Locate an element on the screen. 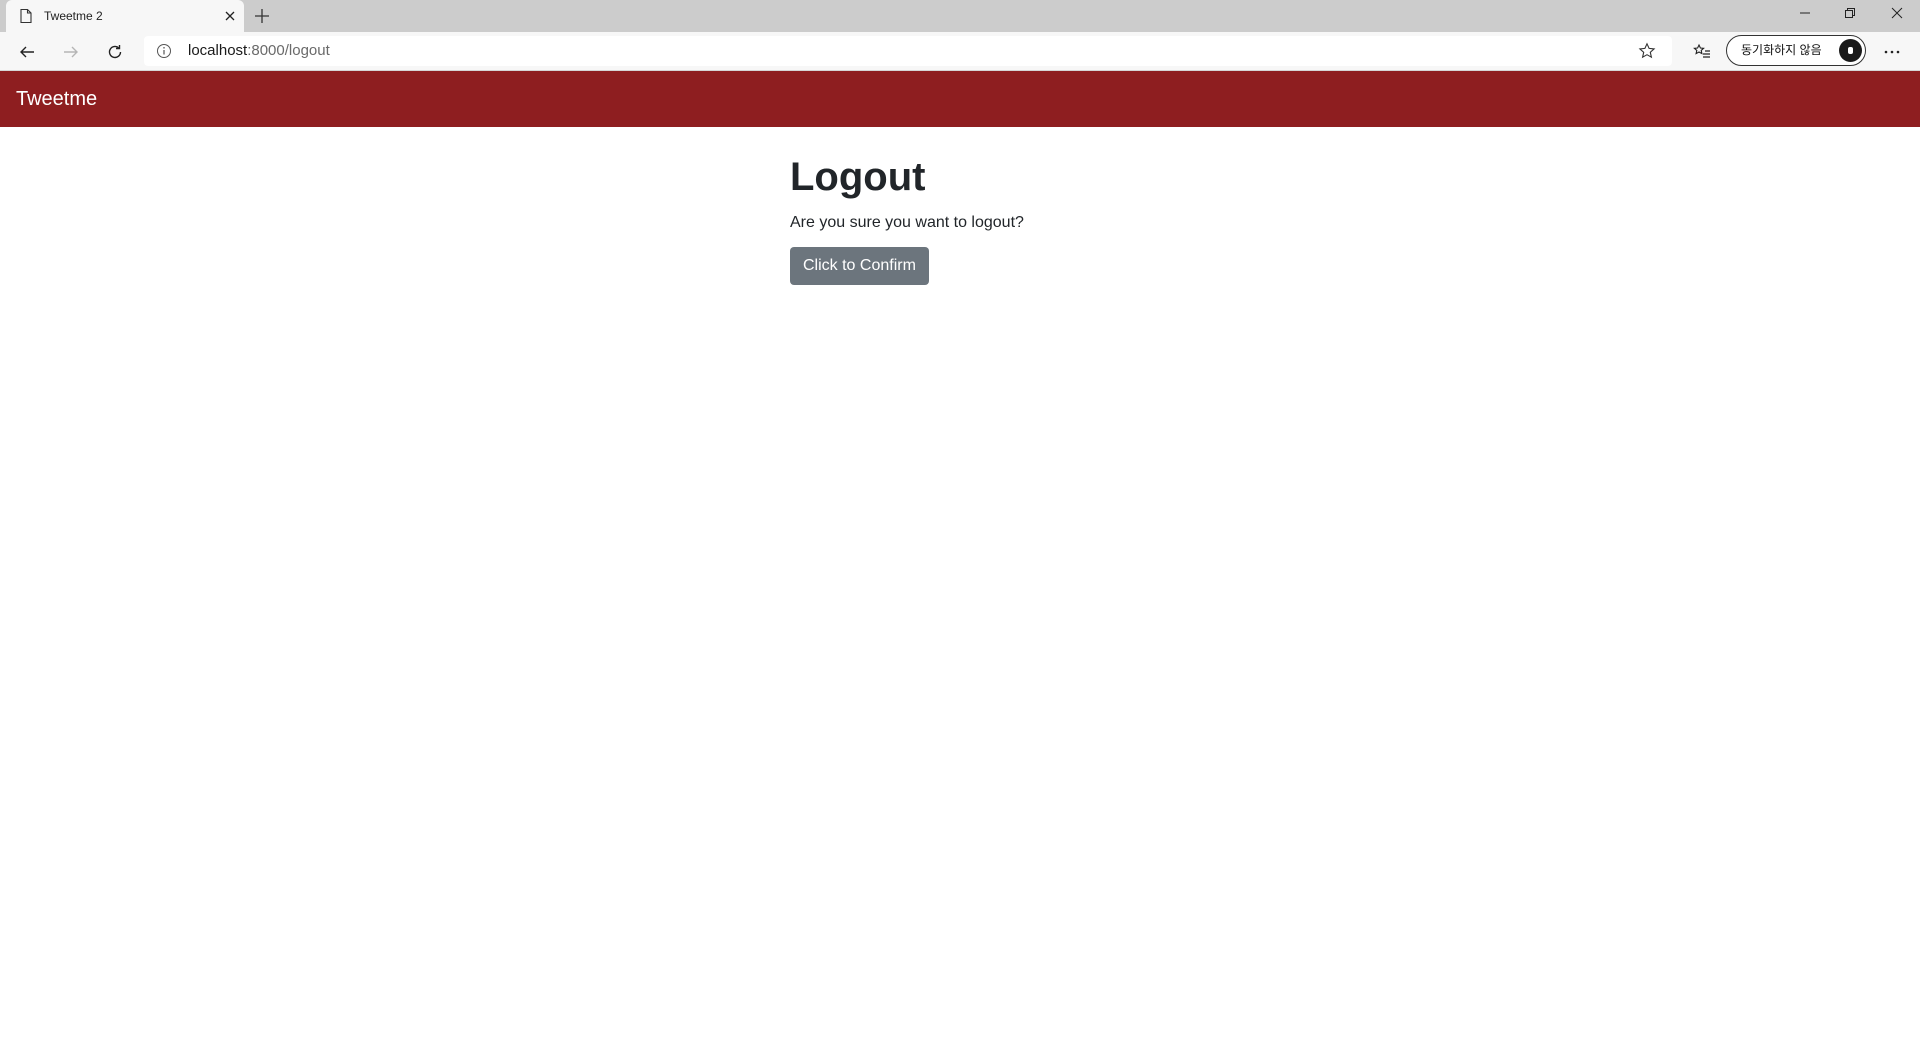 The width and height of the screenshot is (1920, 1040). url-text: localhost:8000/logout is located at coordinates (259, 51).